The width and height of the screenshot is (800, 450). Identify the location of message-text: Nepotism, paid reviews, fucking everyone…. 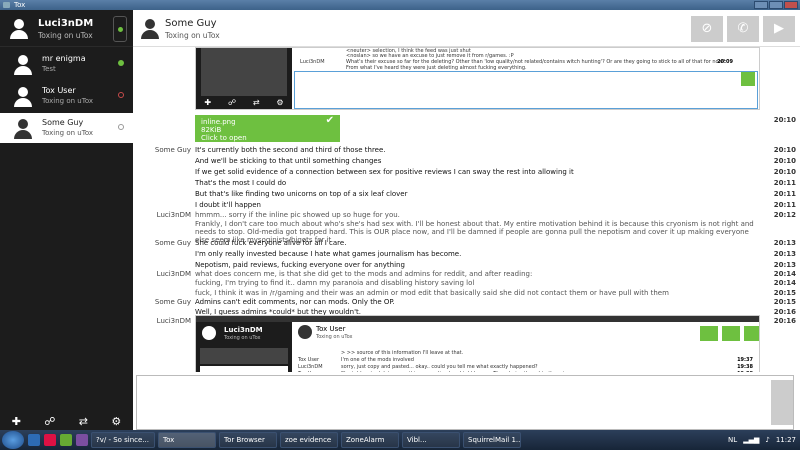
(300, 265).